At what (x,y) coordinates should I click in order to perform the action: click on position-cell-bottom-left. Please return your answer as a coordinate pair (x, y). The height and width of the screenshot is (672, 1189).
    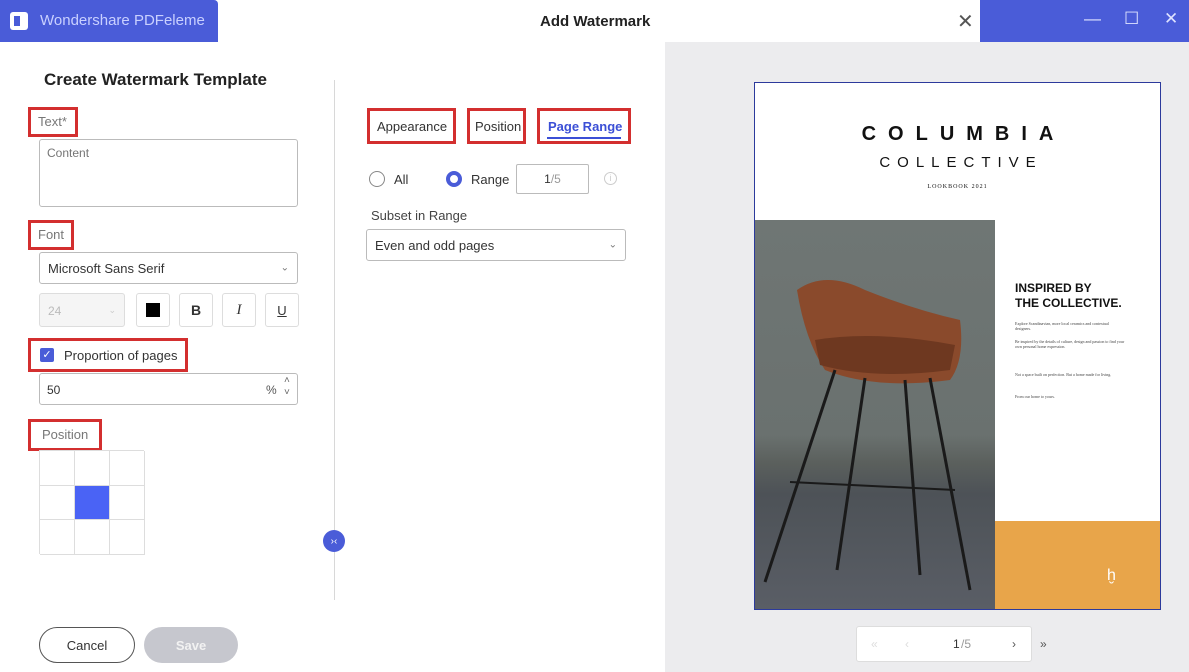
    Looking at the image, I should click on (57, 537).